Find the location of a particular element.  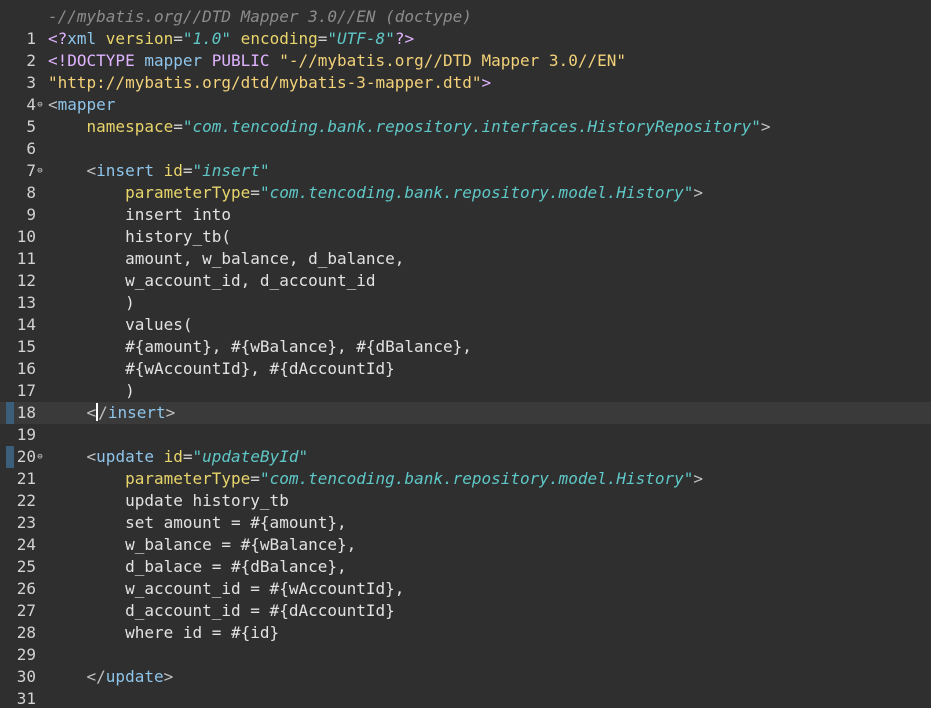

line-code: </insert> is located at coordinates (111, 413).